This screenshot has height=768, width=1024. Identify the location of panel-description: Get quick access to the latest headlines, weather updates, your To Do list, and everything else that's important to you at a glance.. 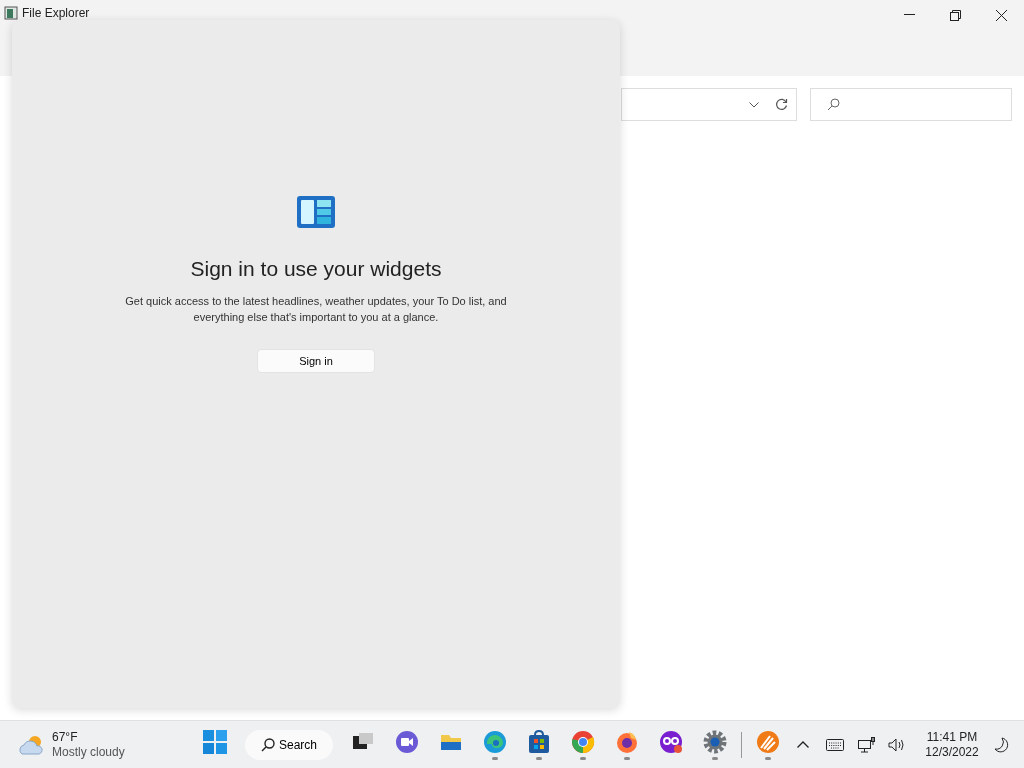
(316, 309).